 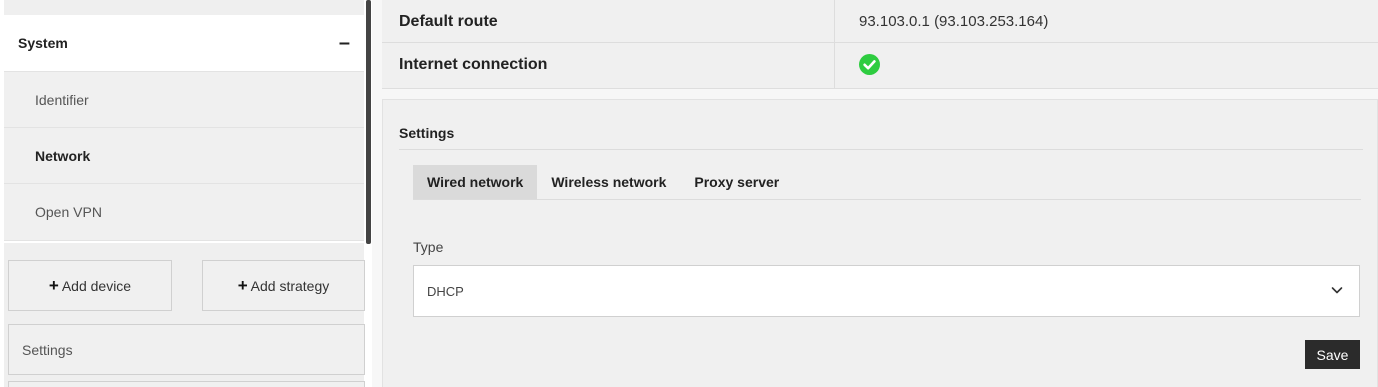 I want to click on add-strategy-button: + Add strategy, so click(x=283, y=285).